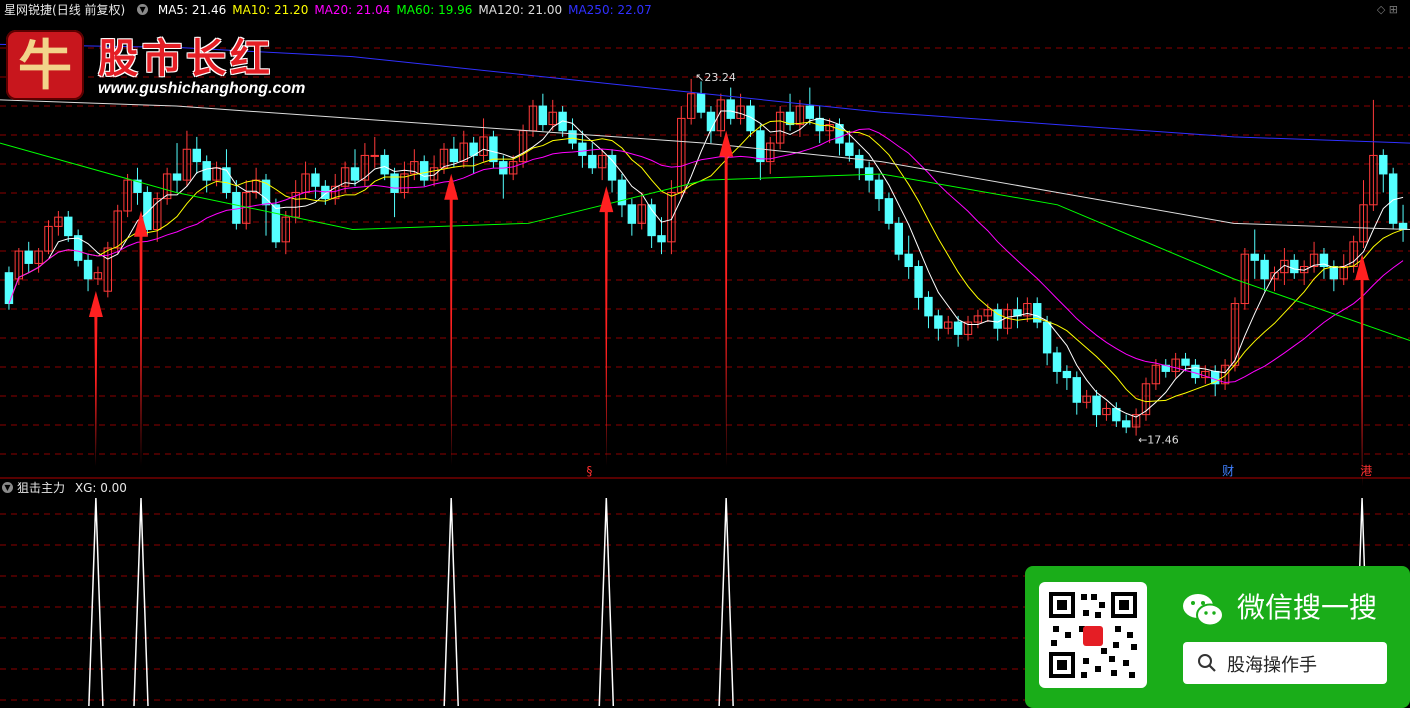 The width and height of the screenshot is (1410, 708). I want to click on sub-panel-title: 狙击主力, so click(41, 488).